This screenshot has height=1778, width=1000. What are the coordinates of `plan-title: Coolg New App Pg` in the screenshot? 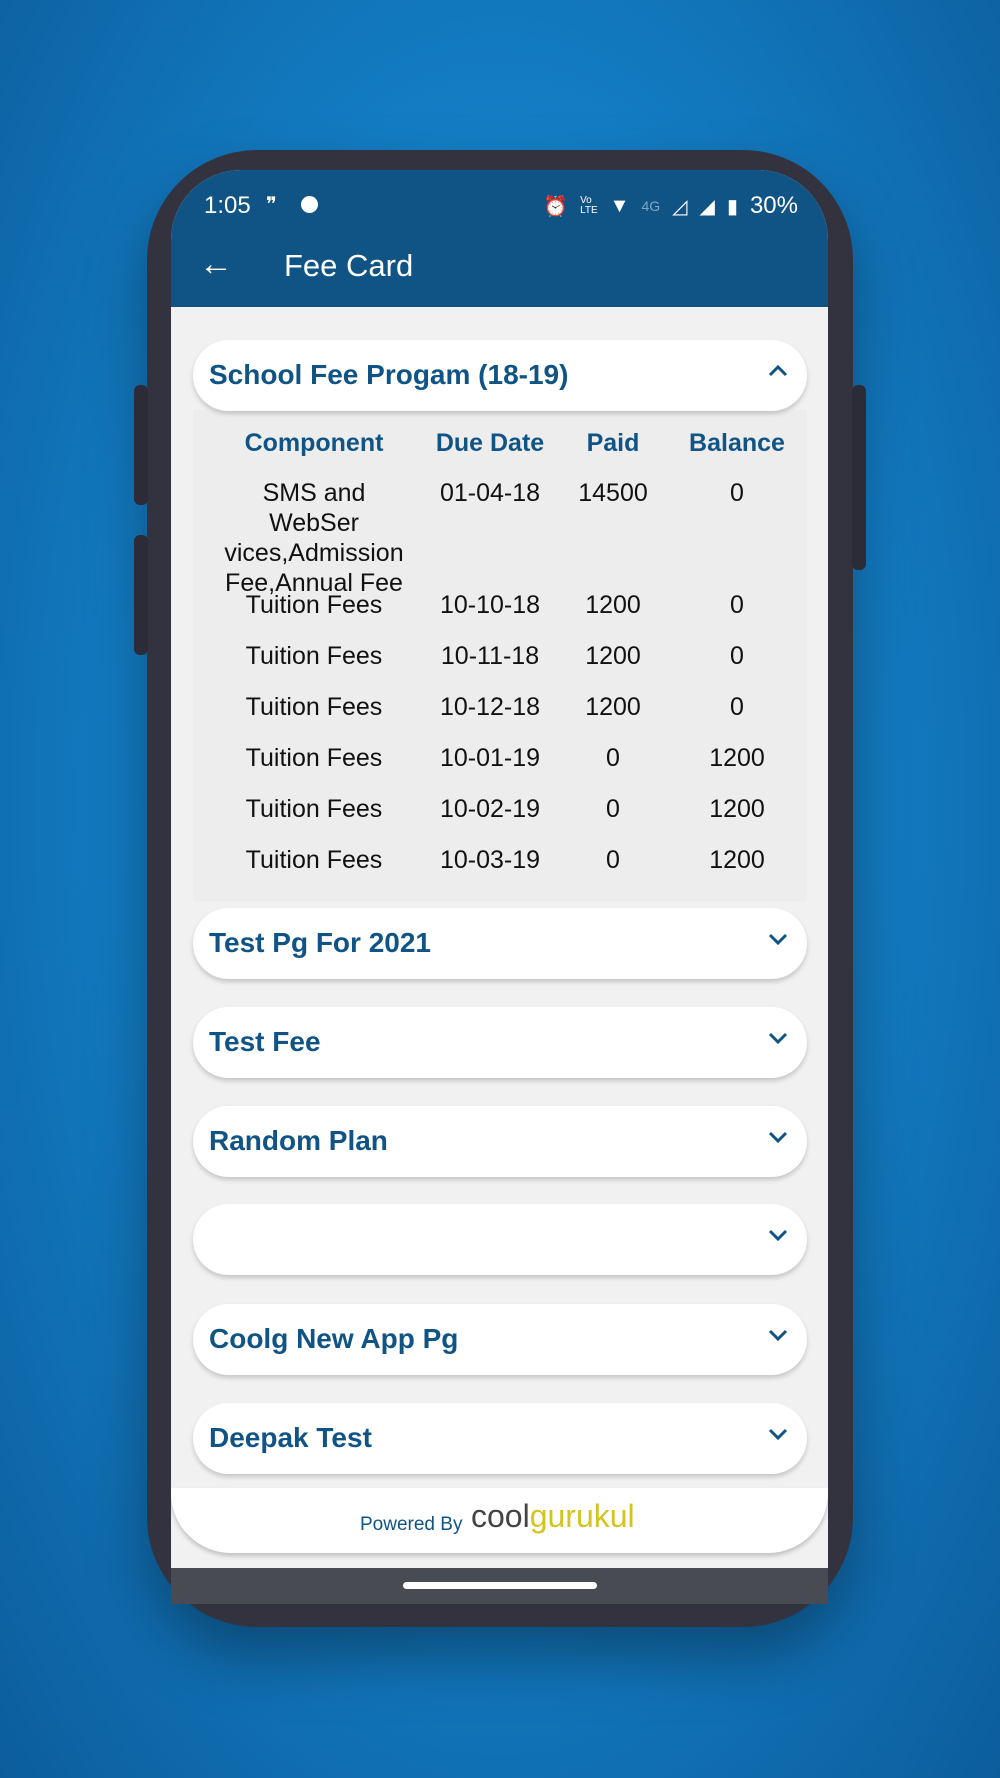 It's located at (334, 1338).